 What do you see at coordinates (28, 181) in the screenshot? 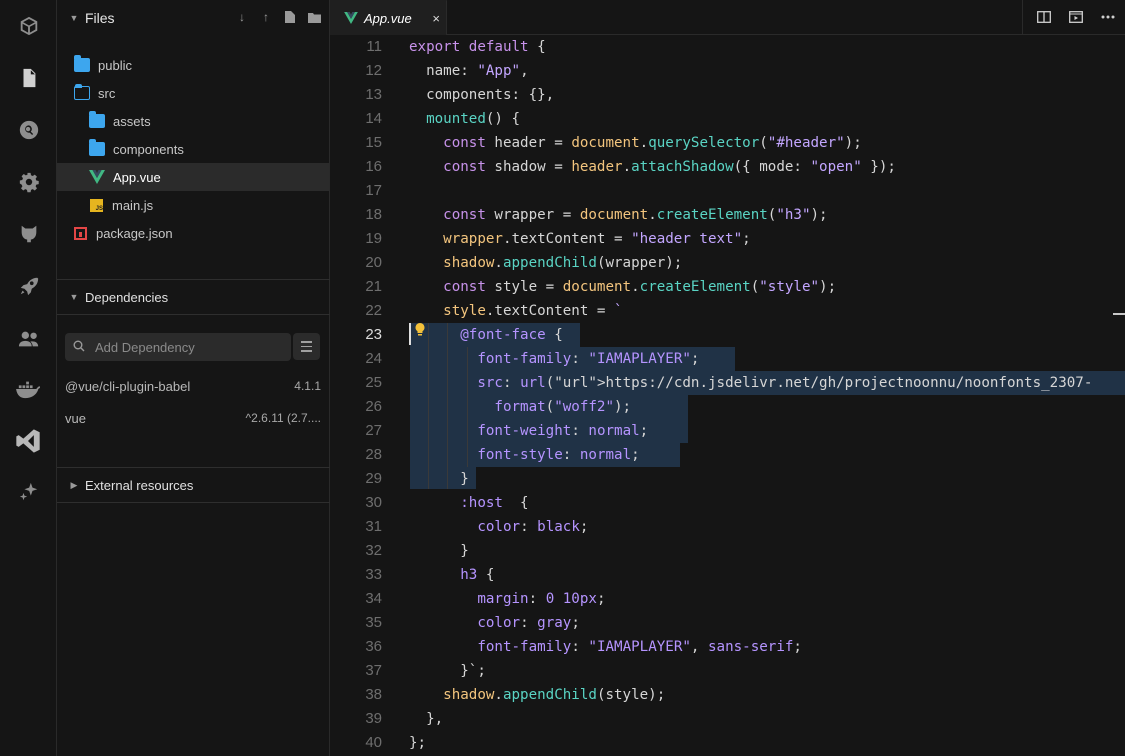
I see `gear-icon` at bounding box center [28, 181].